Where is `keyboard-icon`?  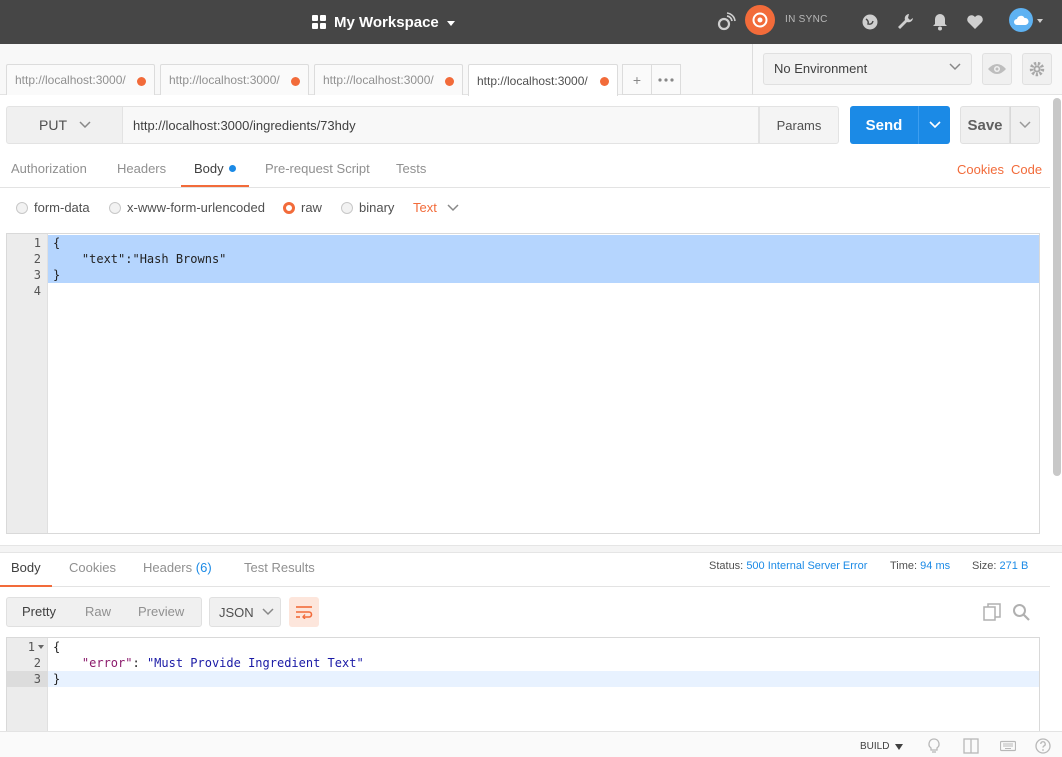 keyboard-icon is located at coordinates (1008, 746).